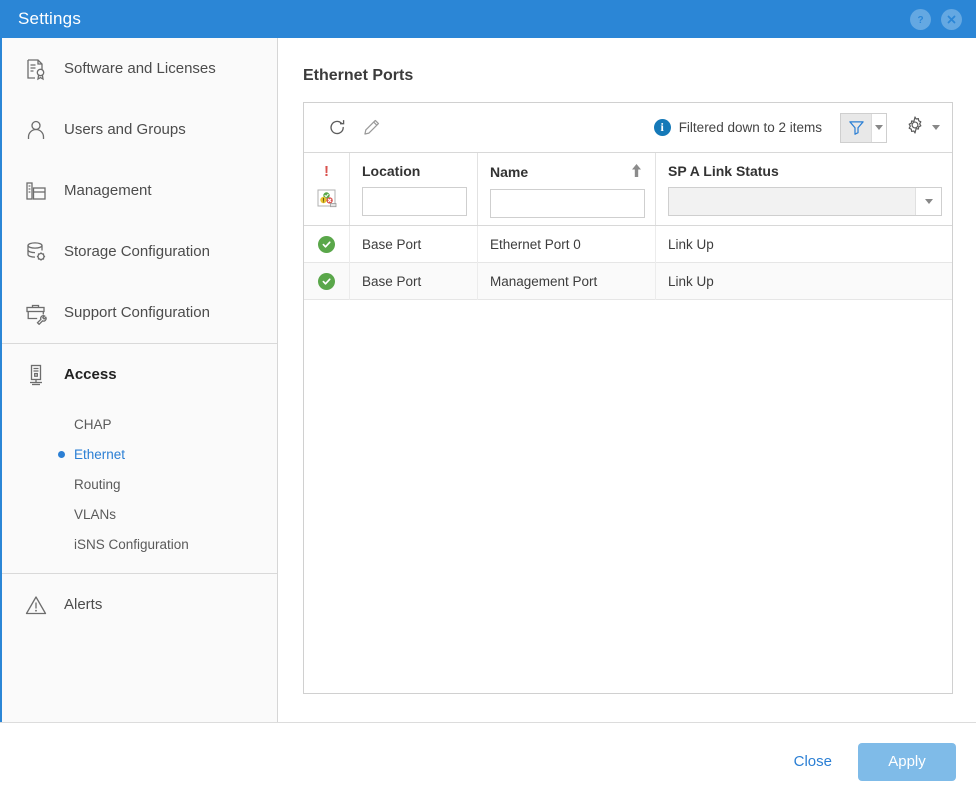 This screenshot has width=976, height=800. What do you see at coordinates (326, 171) in the screenshot?
I see `table-header-status-label: !` at bounding box center [326, 171].